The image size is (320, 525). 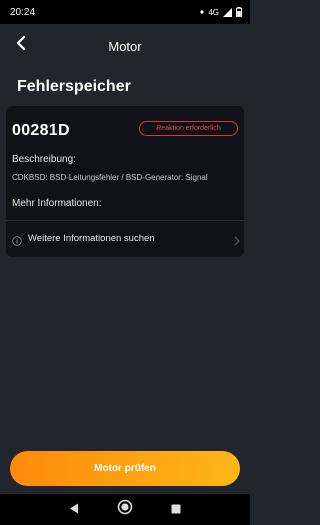 I want to click on chevron-right-icon, so click(x=237, y=242).